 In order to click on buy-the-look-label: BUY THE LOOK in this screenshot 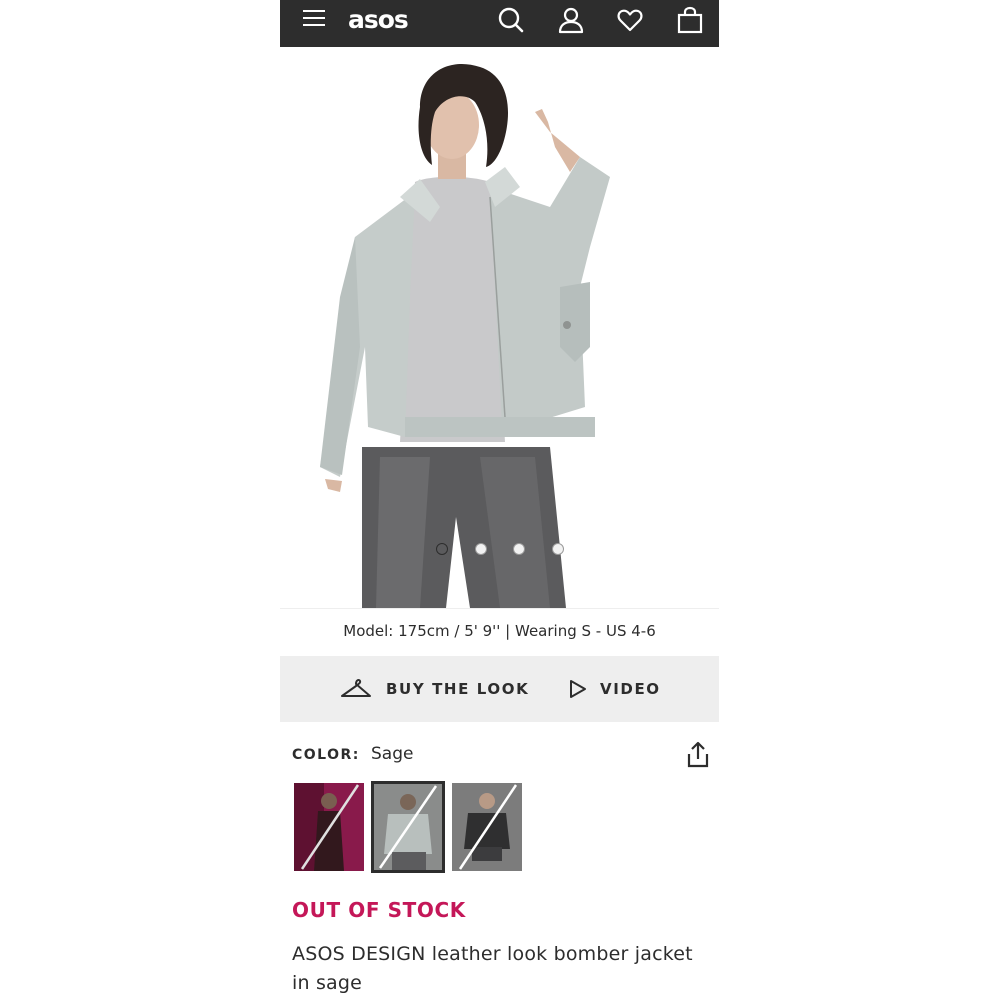, I will do `click(458, 689)`.